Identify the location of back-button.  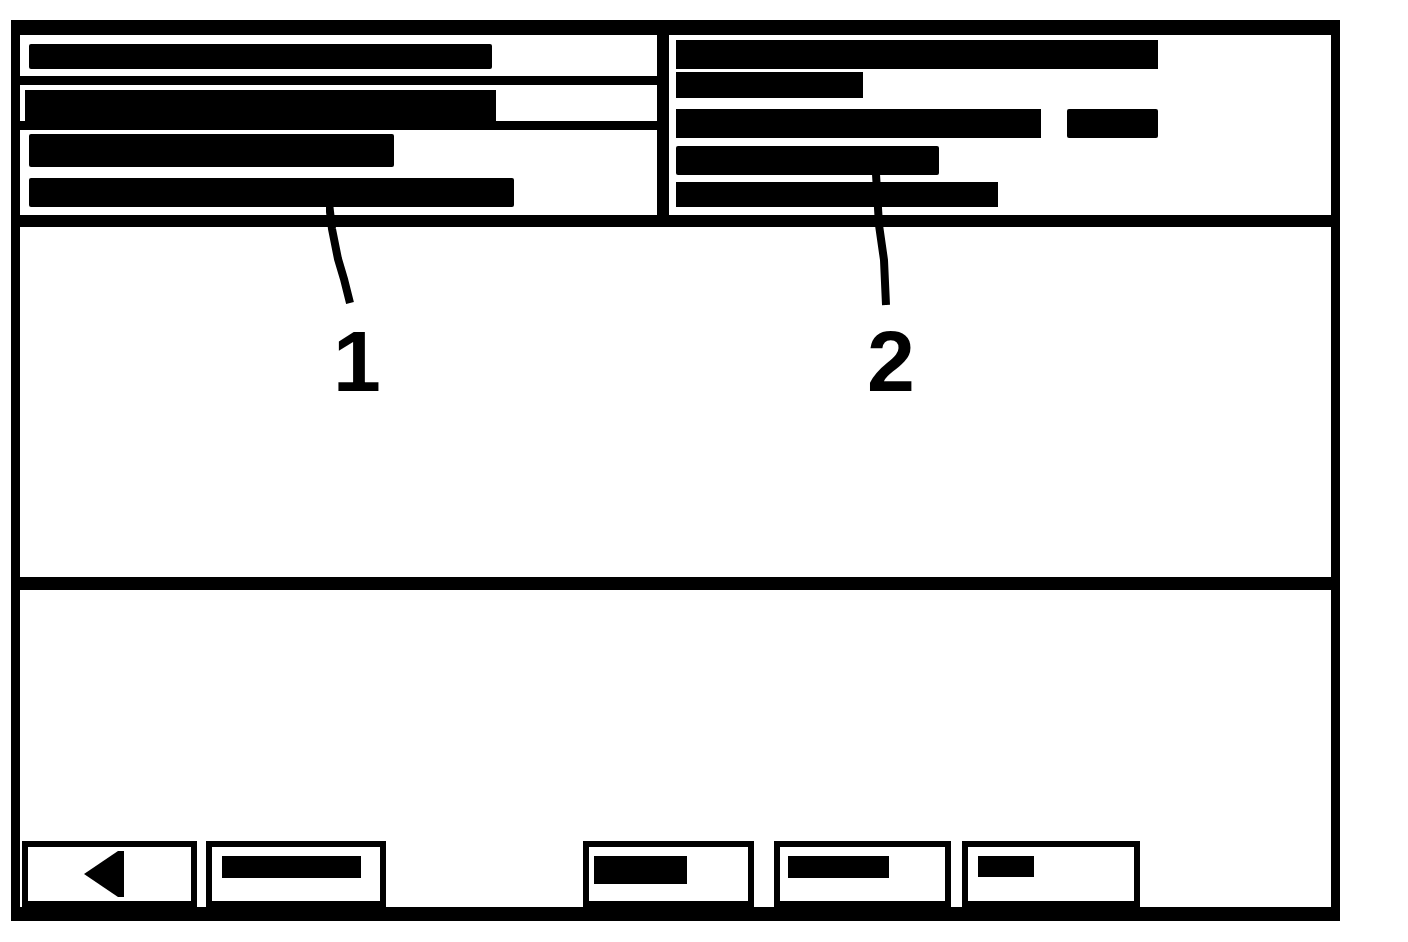
(109, 874).